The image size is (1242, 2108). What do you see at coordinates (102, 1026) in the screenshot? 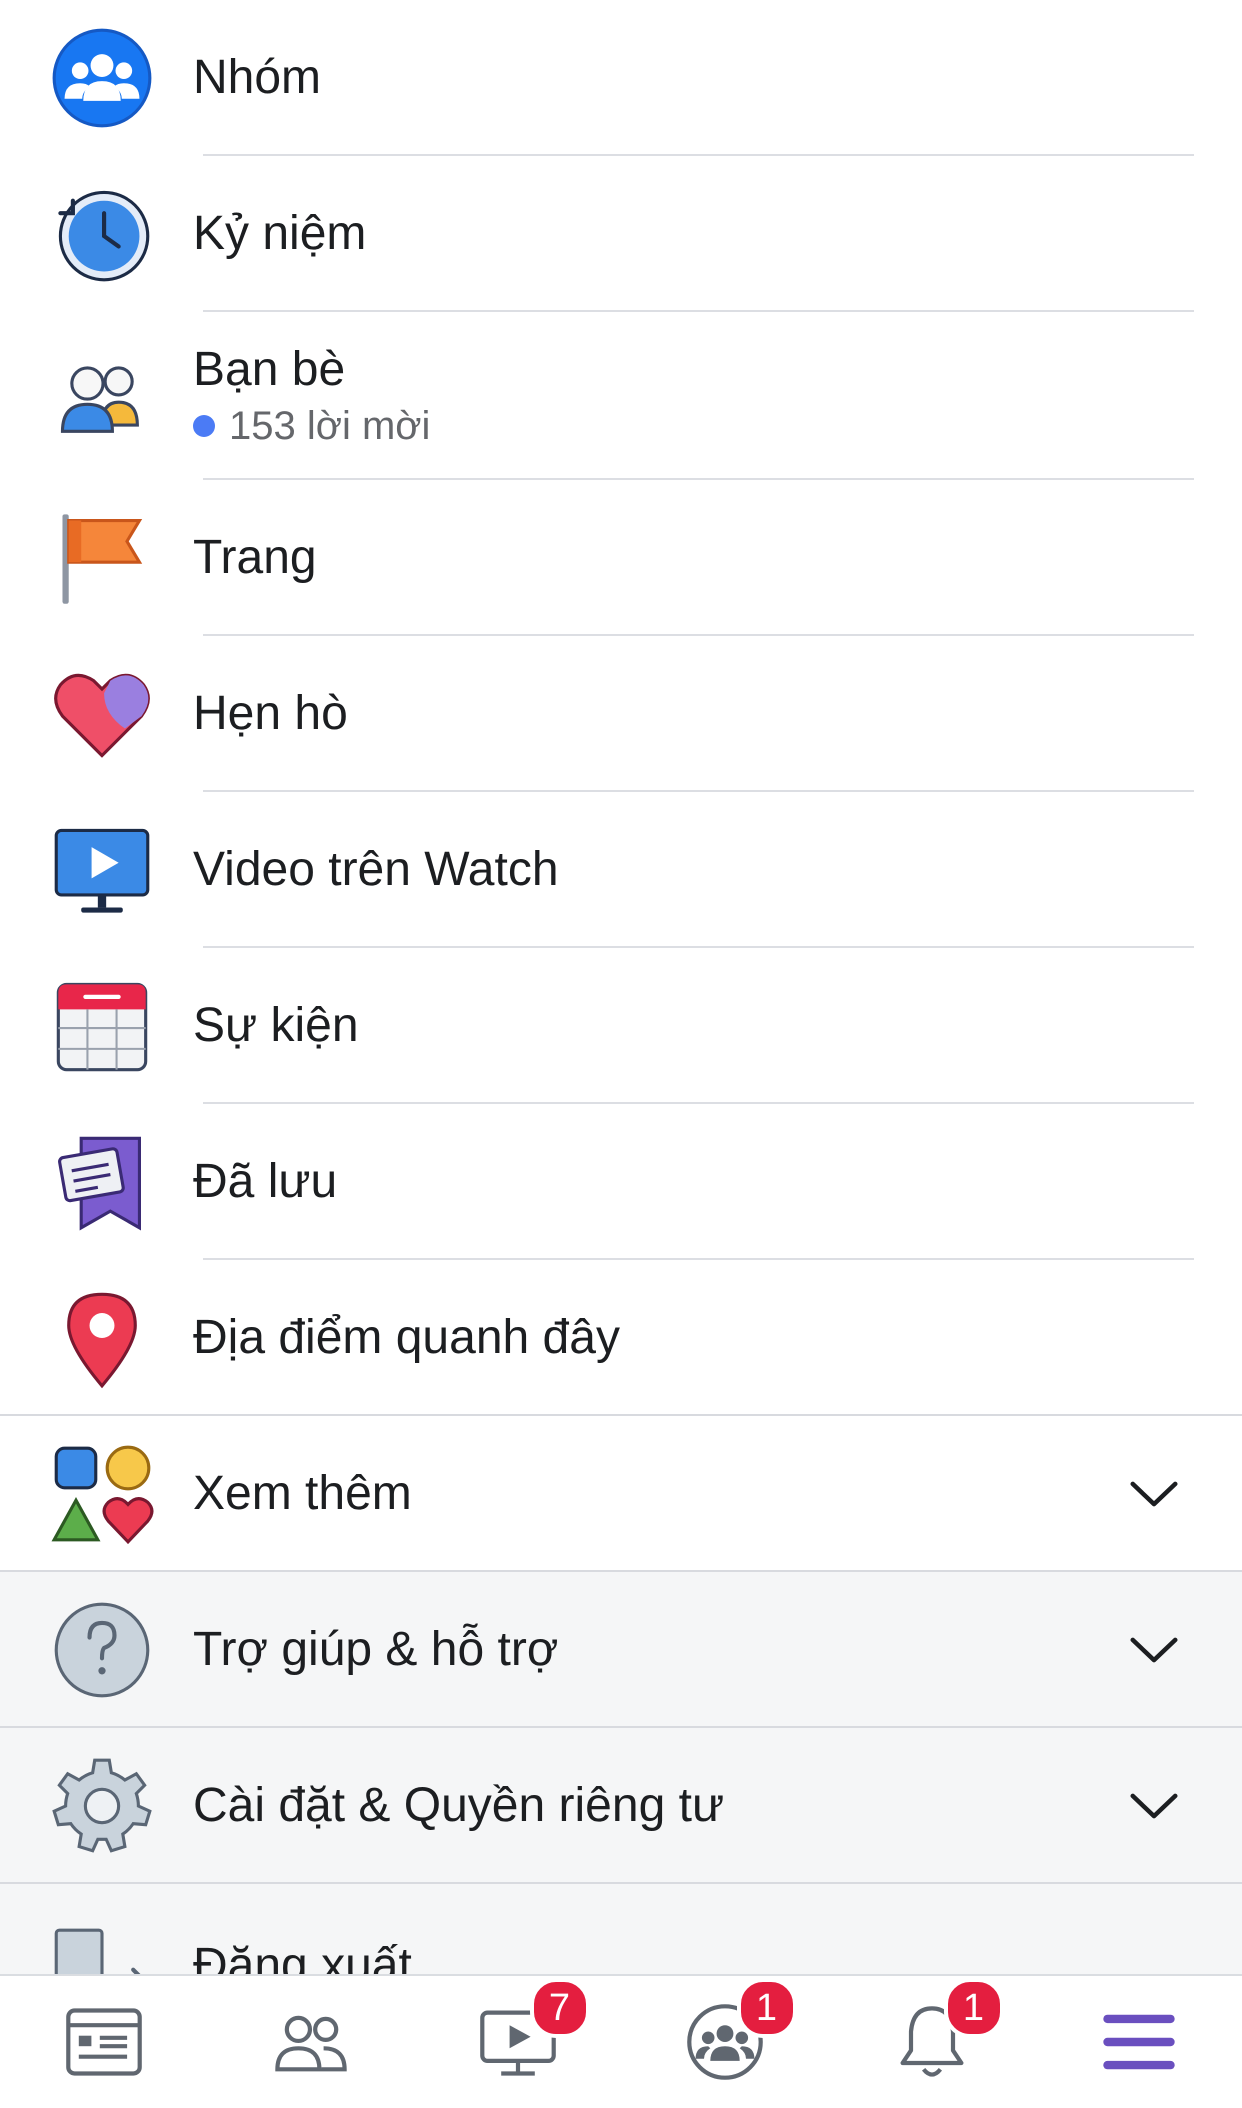
I see `calendar-icon` at bounding box center [102, 1026].